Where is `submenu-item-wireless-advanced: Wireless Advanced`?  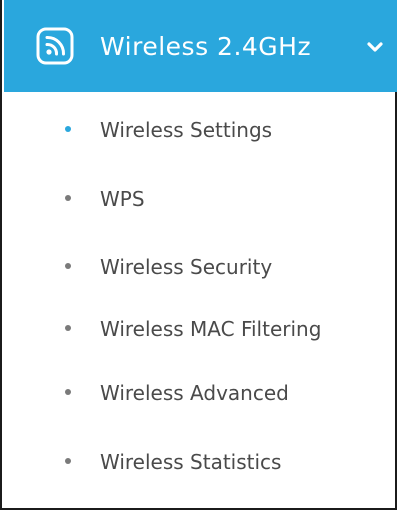 submenu-item-wireless-advanced: Wireless Advanced is located at coordinates (200, 393).